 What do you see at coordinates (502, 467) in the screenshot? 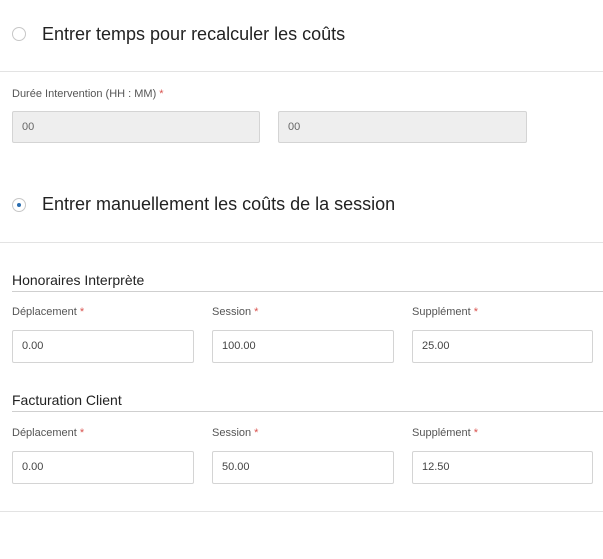
I see `client-extra-input: 12.50` at bounding box center [502, 467].